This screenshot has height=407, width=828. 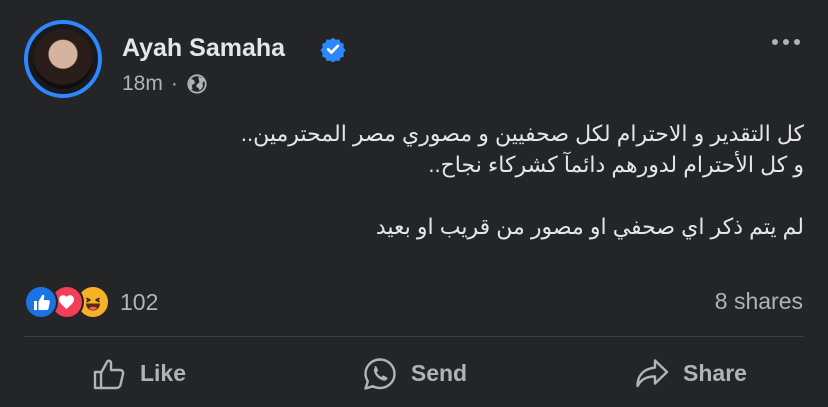 I want to click on reaction-summary: 102, so click(x=91, y=302).